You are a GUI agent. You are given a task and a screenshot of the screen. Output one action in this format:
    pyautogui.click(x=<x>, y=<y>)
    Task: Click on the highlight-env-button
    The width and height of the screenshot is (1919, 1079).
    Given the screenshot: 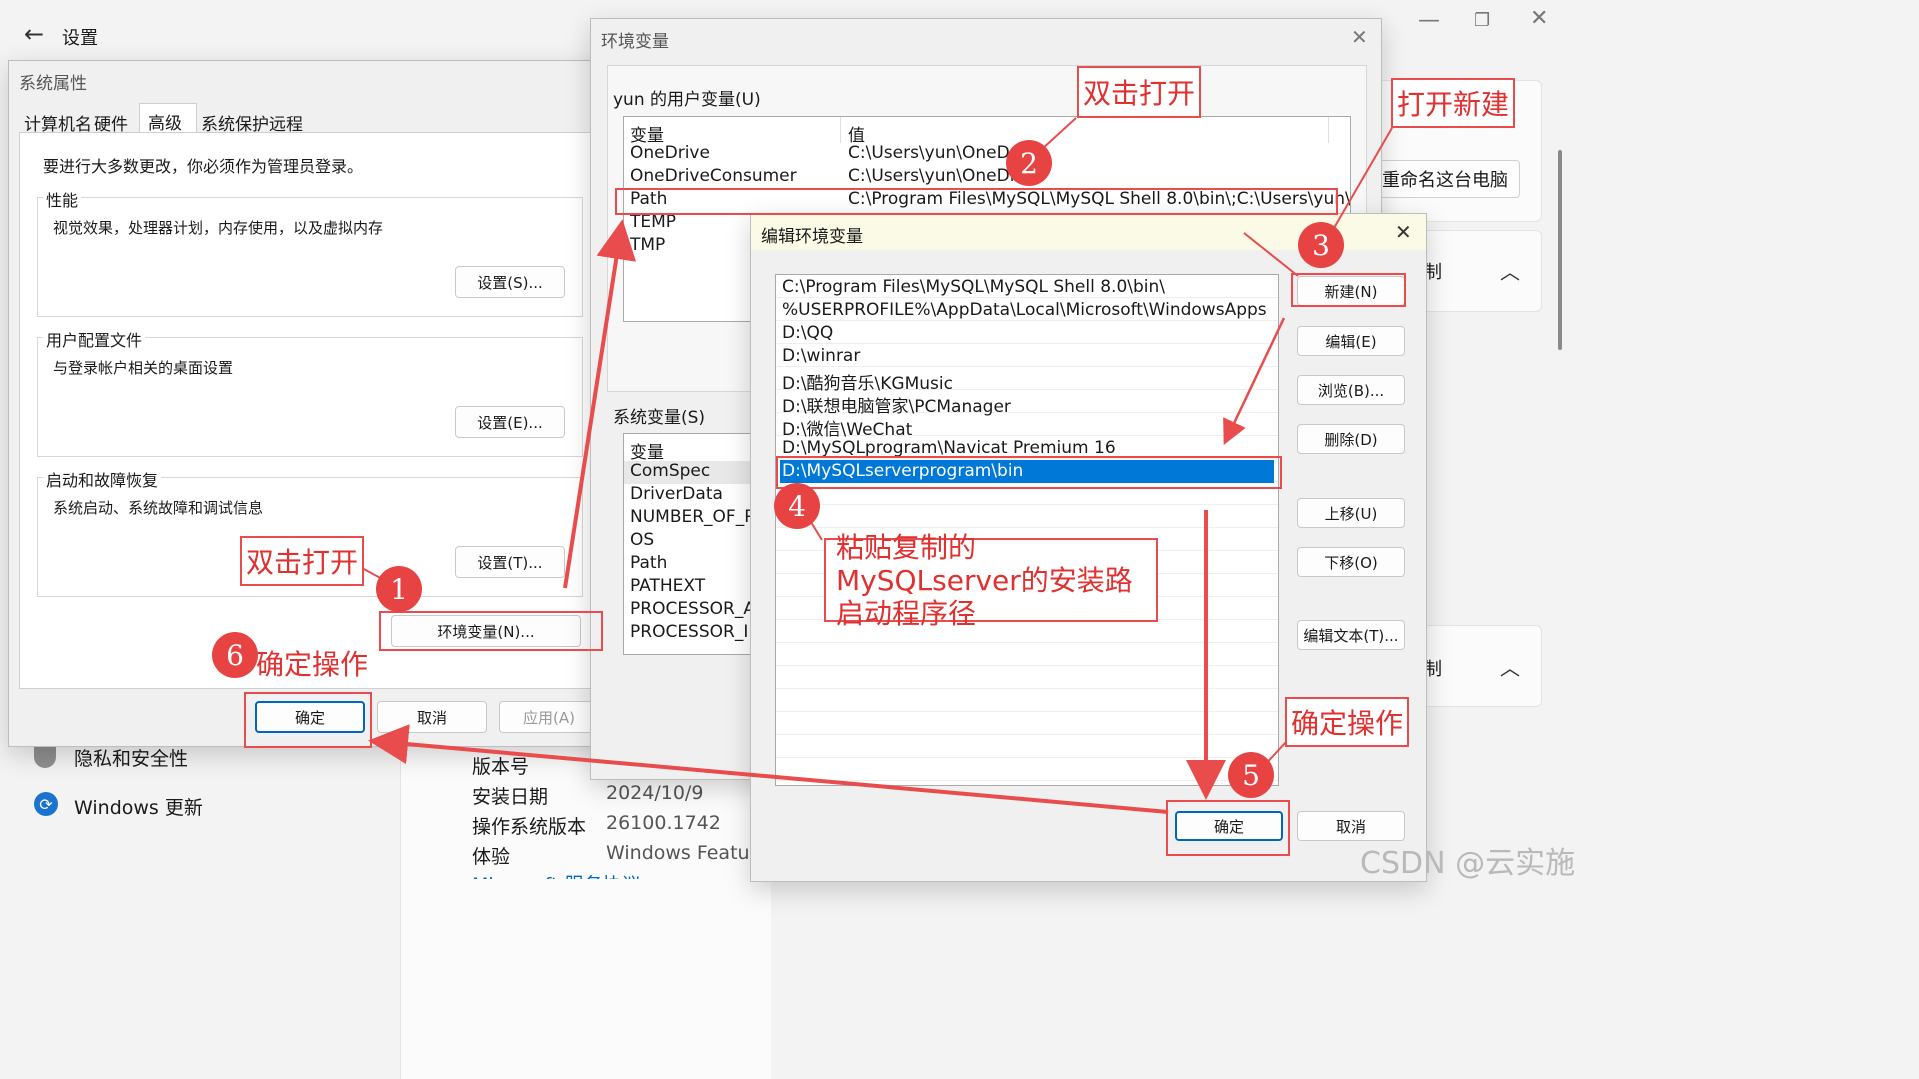 What is the action you would take?
    pyautogui.click(x=491, y=631)
    